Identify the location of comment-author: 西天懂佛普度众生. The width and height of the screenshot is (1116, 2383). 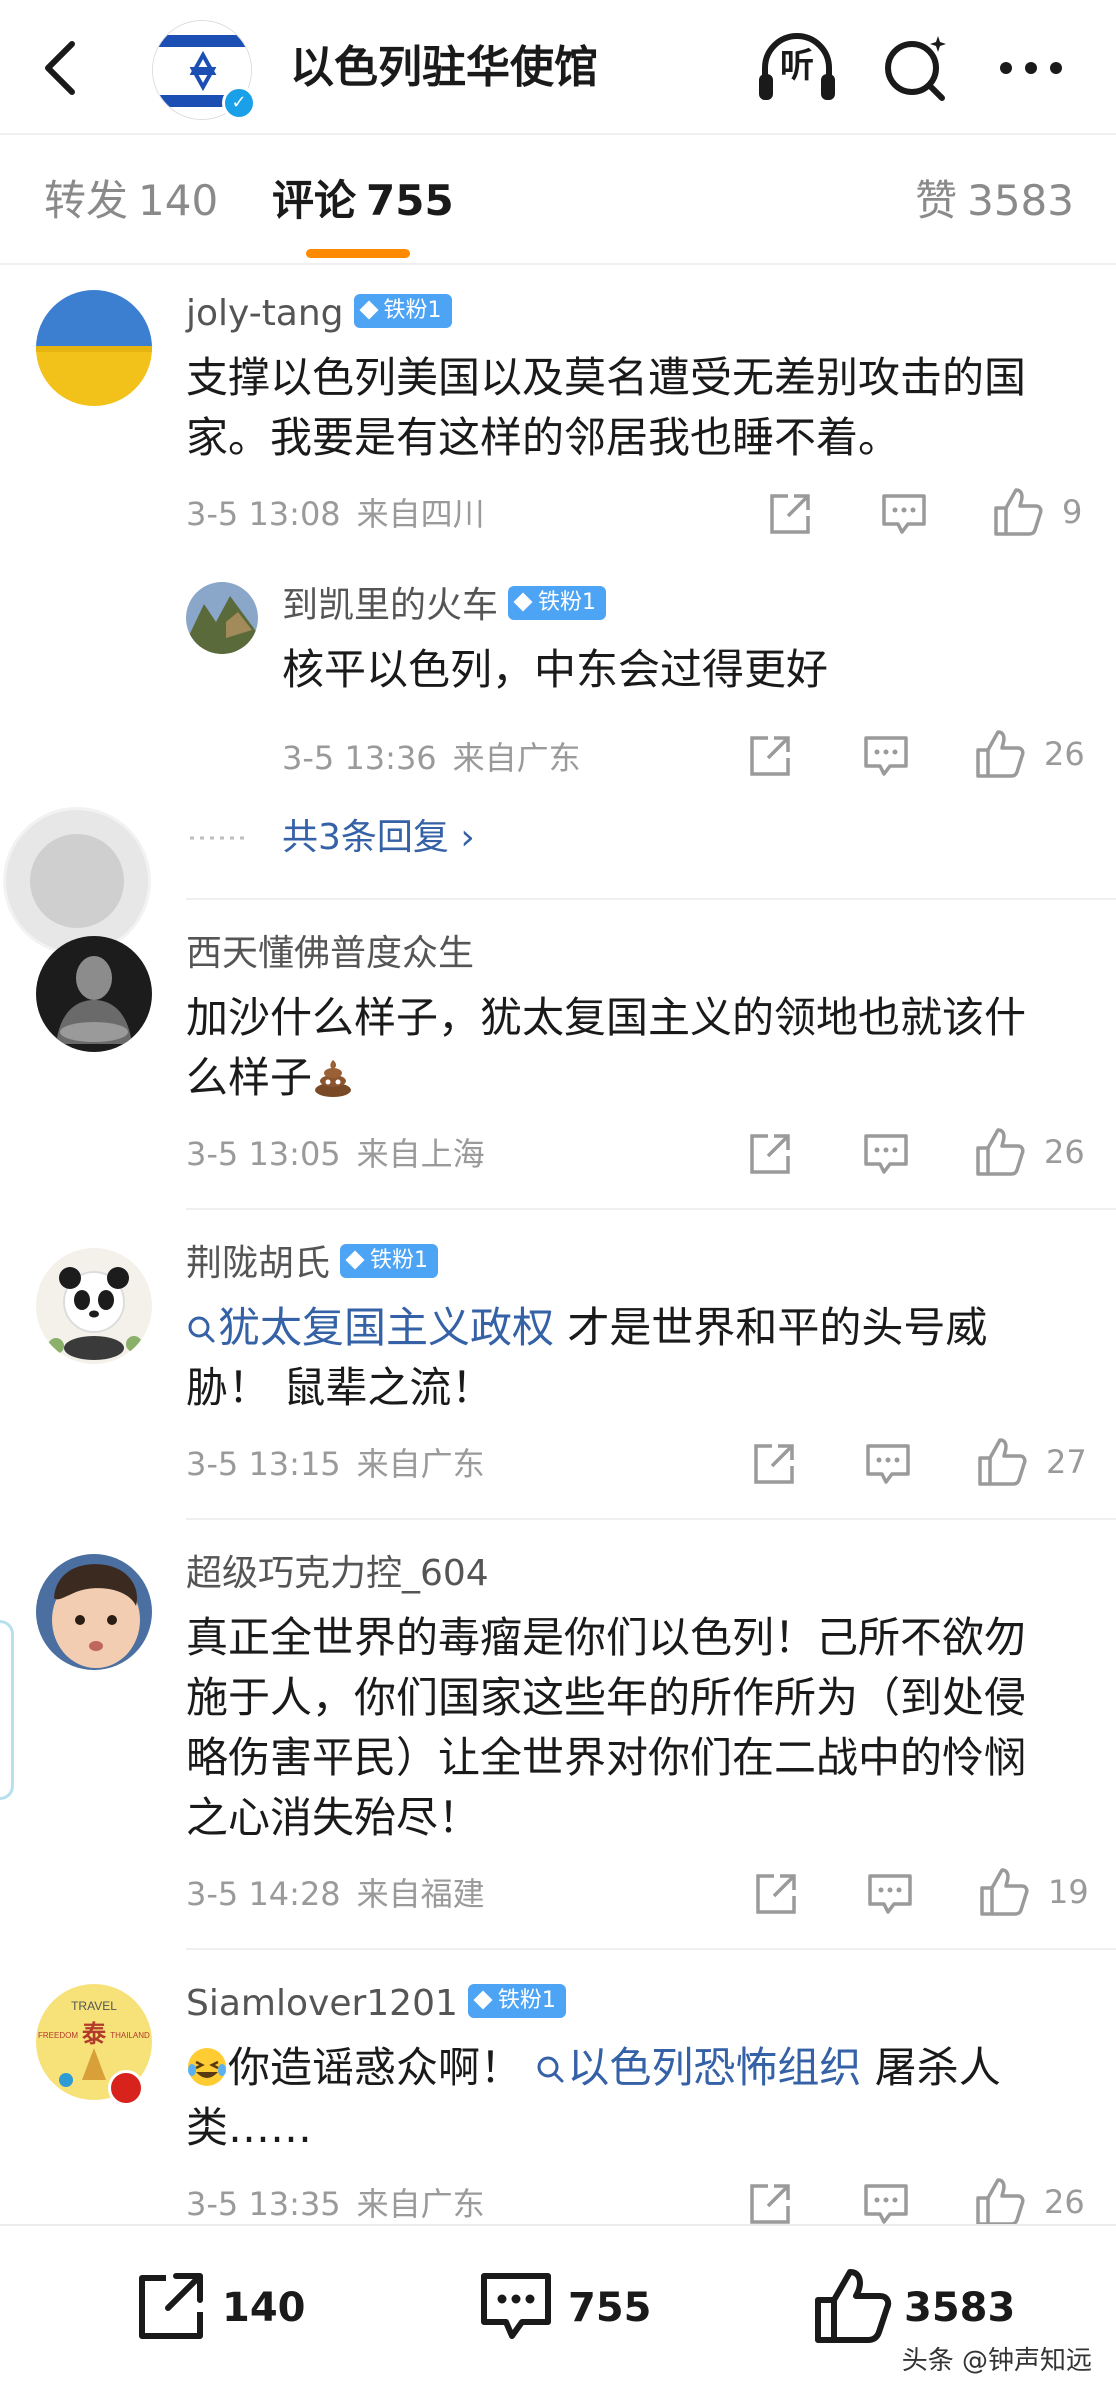
(330, 954).